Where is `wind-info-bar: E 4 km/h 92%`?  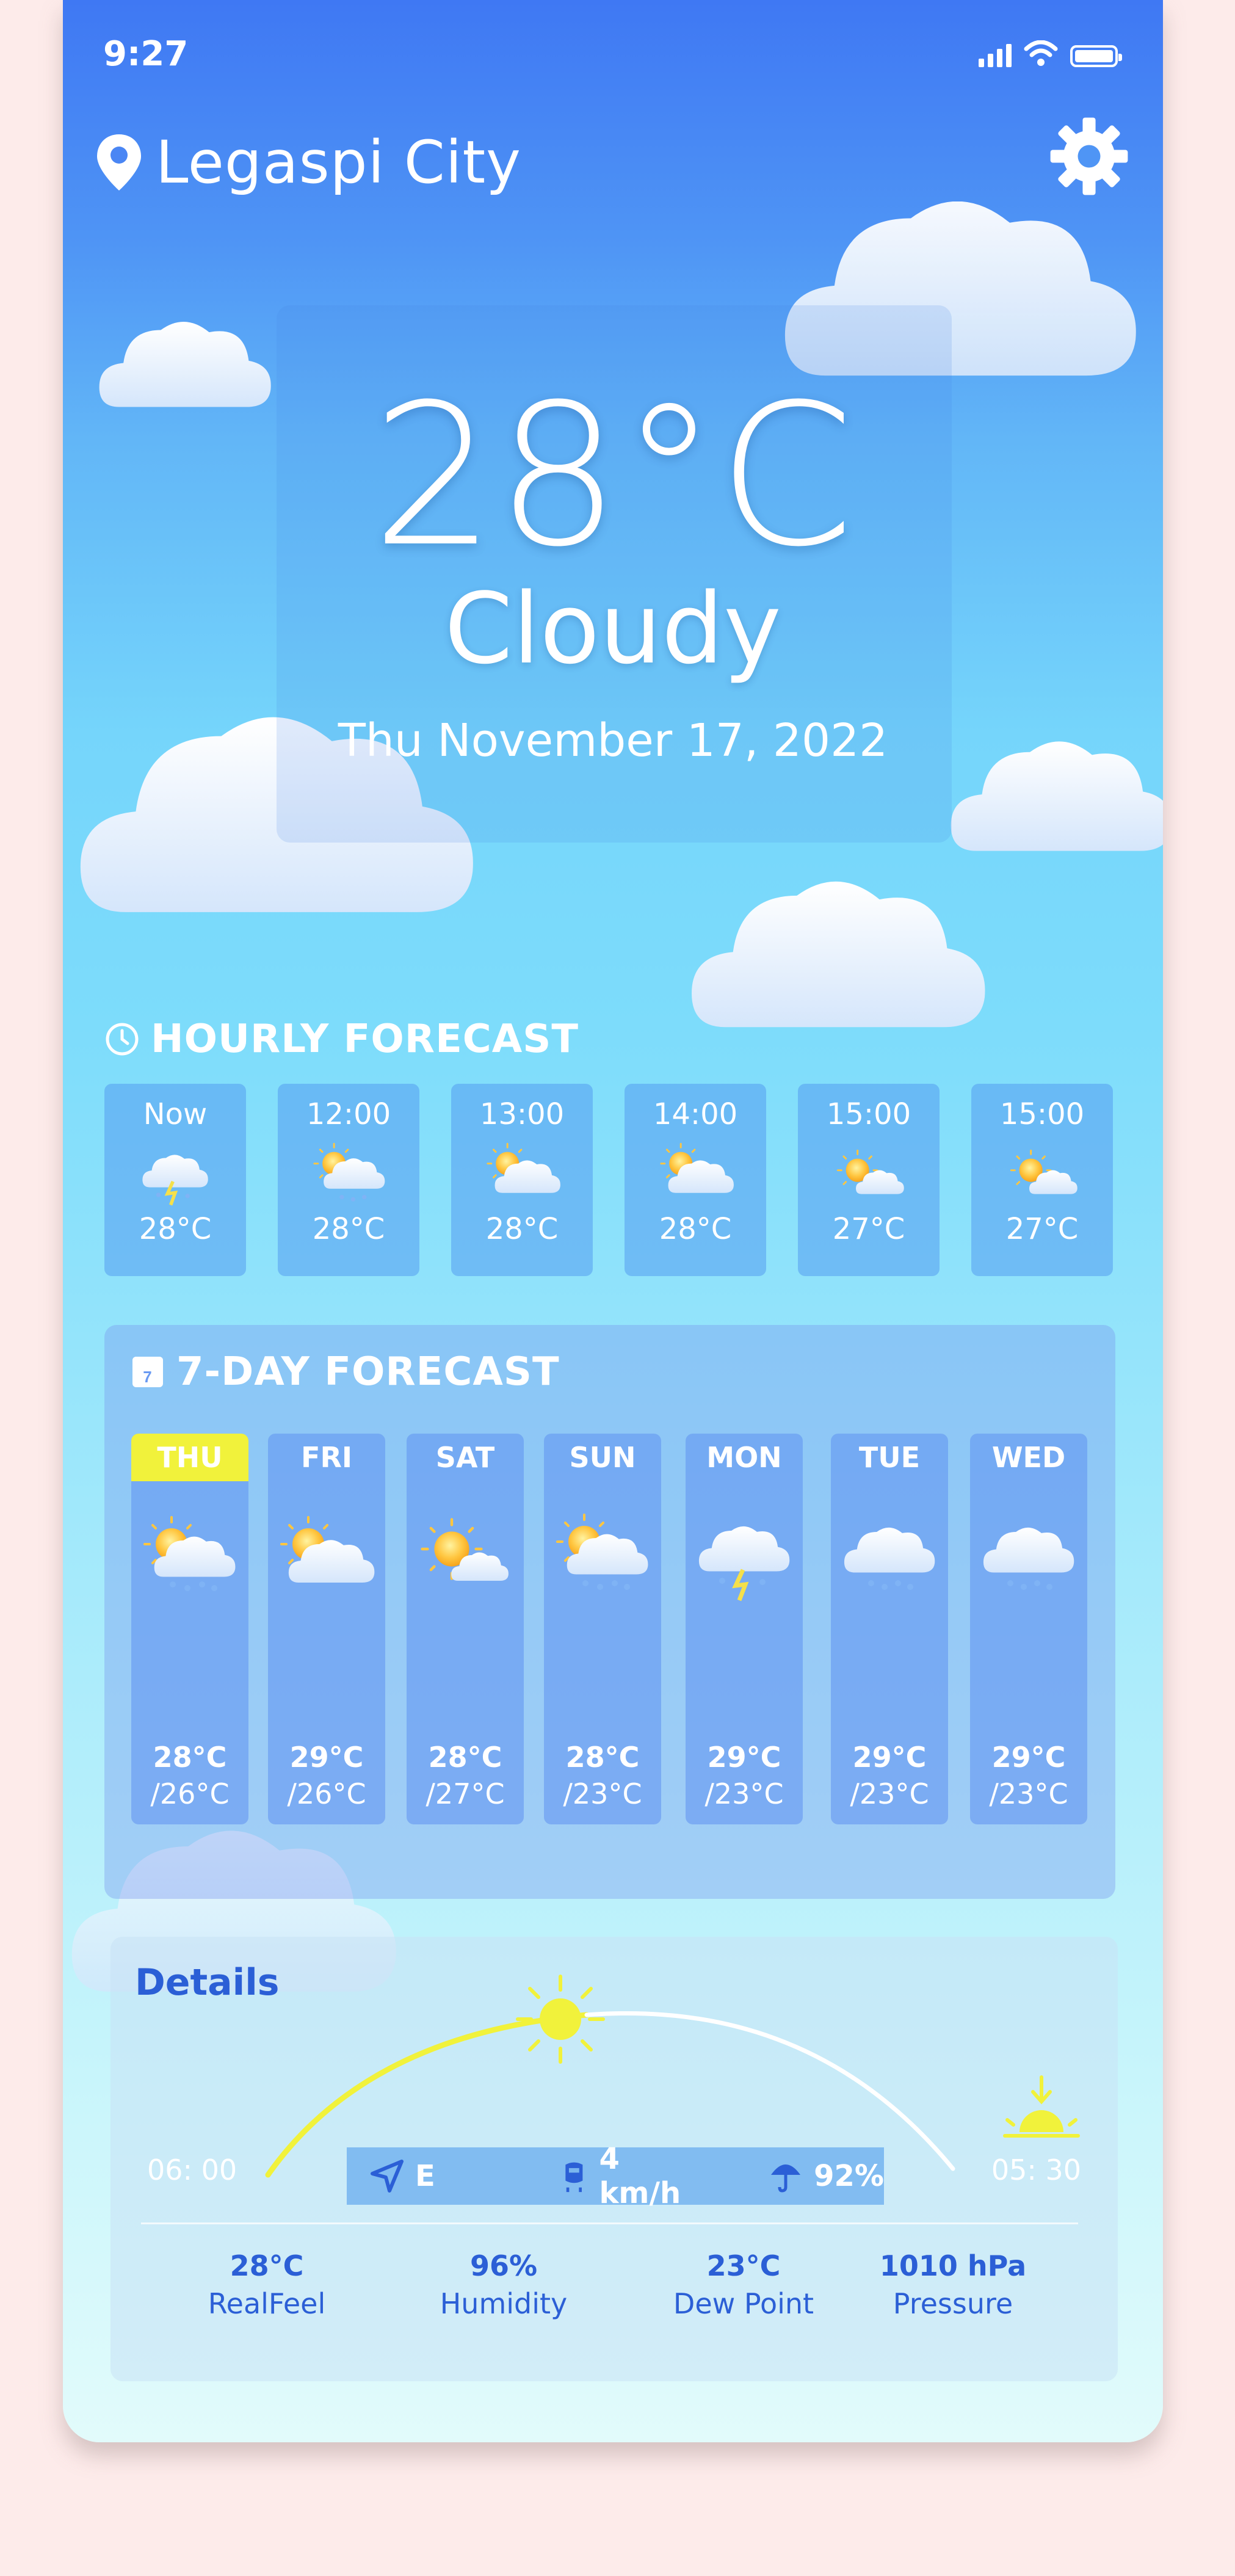
wind-info-bar: E 4 km/h 92% is located at coordinates (615, 2176).